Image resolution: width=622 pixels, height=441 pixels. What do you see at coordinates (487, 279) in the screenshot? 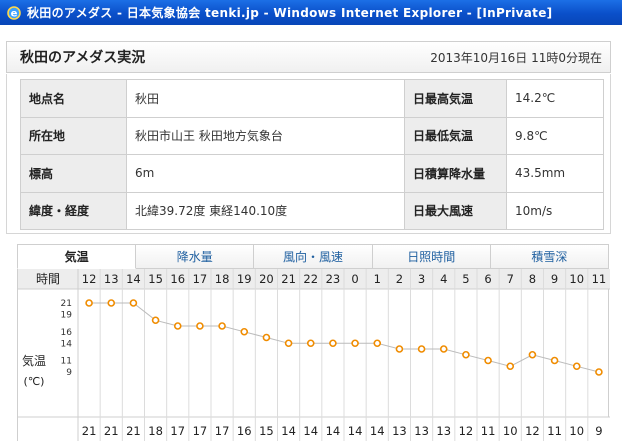
I see `x-tick-label: 6` at bounding box center [487, 279].